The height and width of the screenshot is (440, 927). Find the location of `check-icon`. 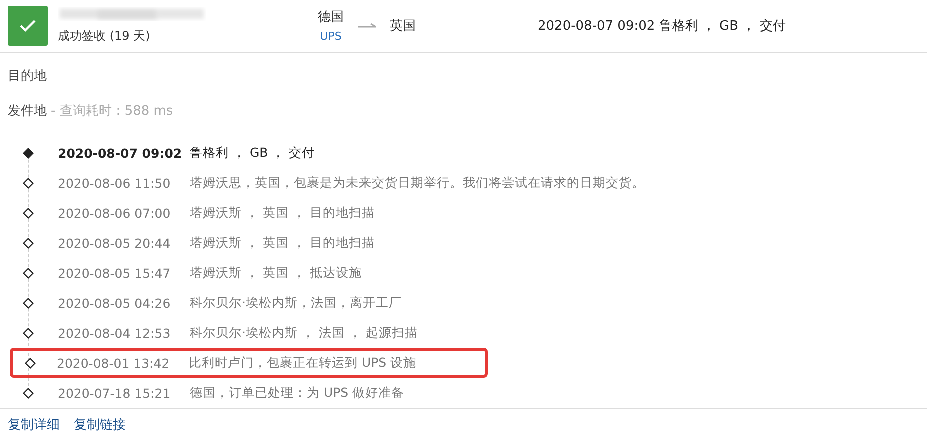

check-icon is located at coordinates (28, 26).